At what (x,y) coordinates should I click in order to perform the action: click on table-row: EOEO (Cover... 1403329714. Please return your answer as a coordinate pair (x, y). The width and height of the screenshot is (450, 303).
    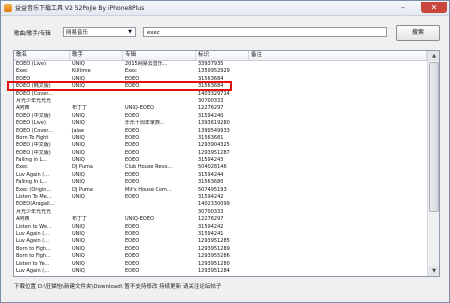
    Looking at the image, I should click on (220, 94).